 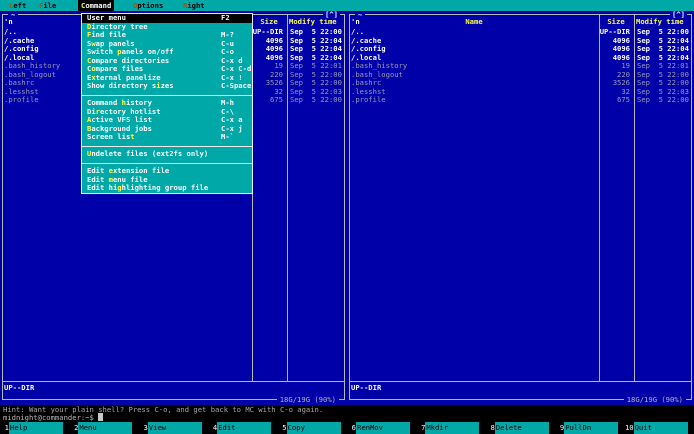 What do you see at coordinates (96, 5) in the screenshot?
I see `menubar-item-command: Command` at bounding box center [96, 5].